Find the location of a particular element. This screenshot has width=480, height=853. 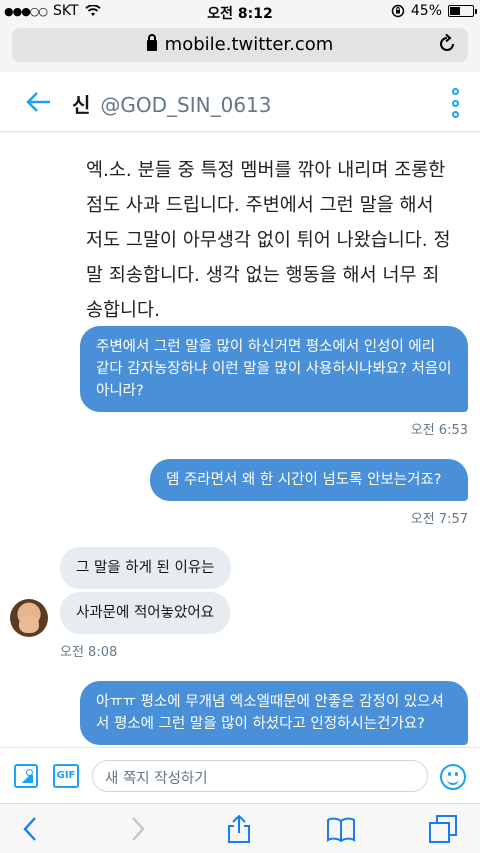

message-timestamp: 오전 6:53 is located at coordinates (439, 430).